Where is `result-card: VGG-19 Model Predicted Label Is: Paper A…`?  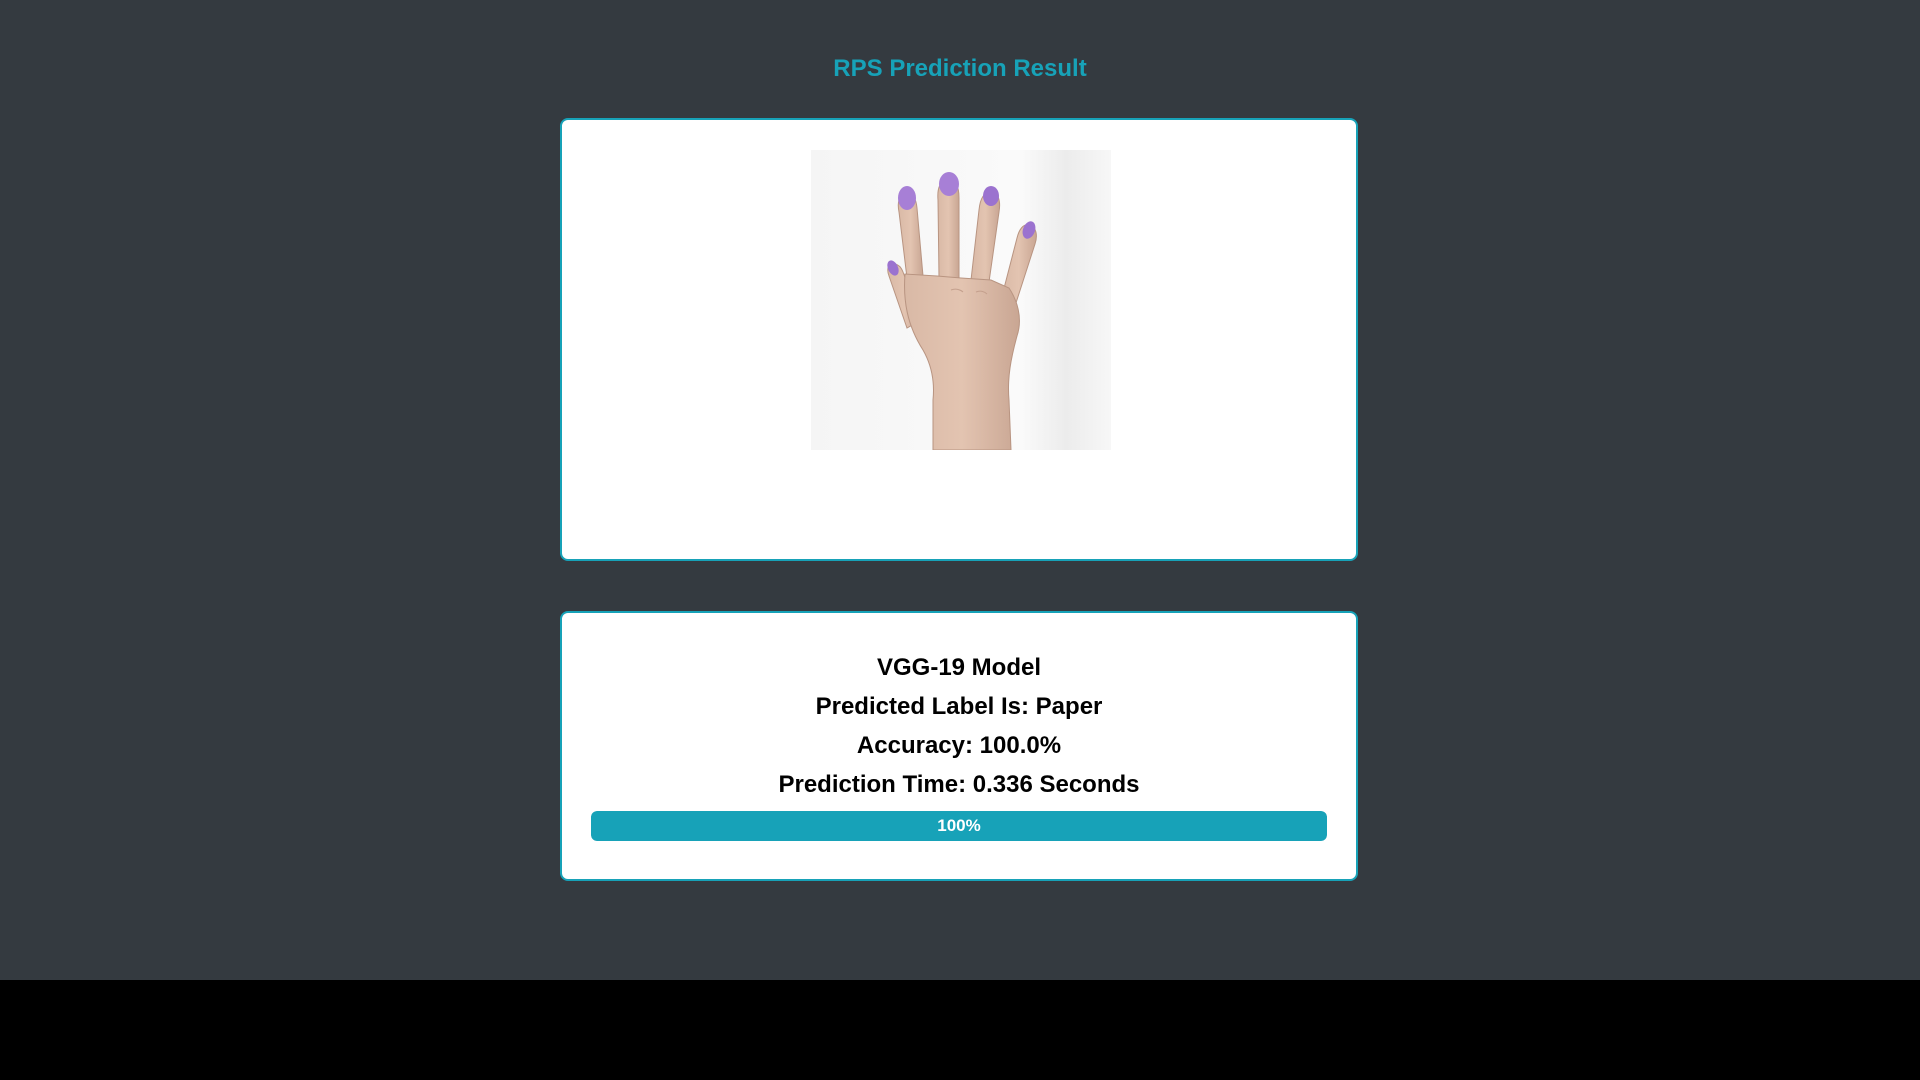 result-card: VGG-19 Model Predicted Label Is: Paper A… is located at coordinates (959, 746).